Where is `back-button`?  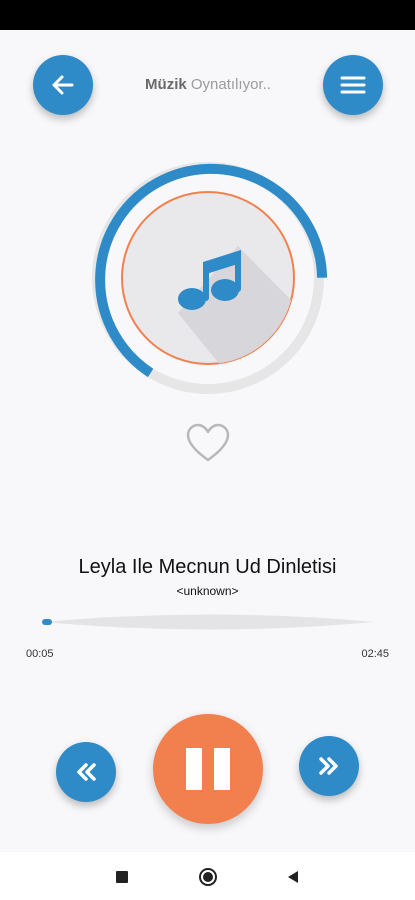 back-button is located at coordinates (63, 85).